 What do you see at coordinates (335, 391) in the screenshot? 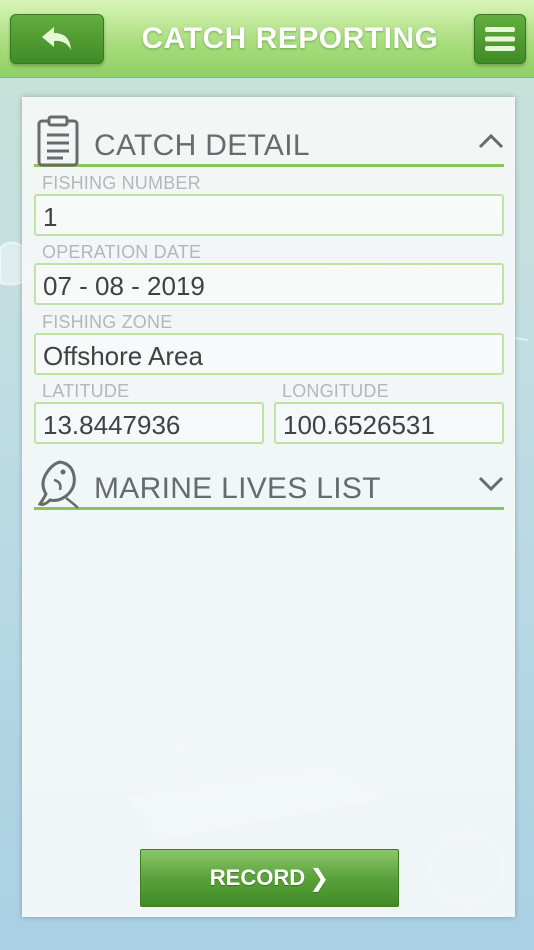
I see `longitude-label: LONGITUDE` at bounding box center [335, 391].